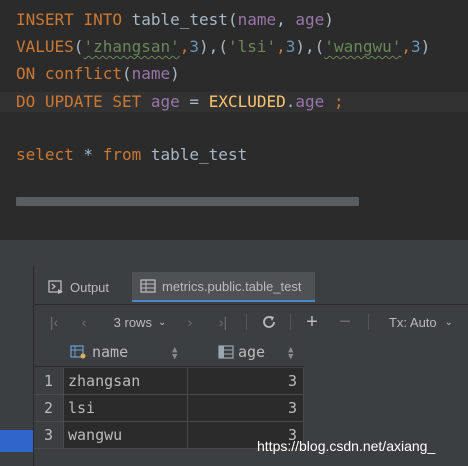 This screenshot has width=468, height=466. I want to click on key-column-icon, so click(79, 352).